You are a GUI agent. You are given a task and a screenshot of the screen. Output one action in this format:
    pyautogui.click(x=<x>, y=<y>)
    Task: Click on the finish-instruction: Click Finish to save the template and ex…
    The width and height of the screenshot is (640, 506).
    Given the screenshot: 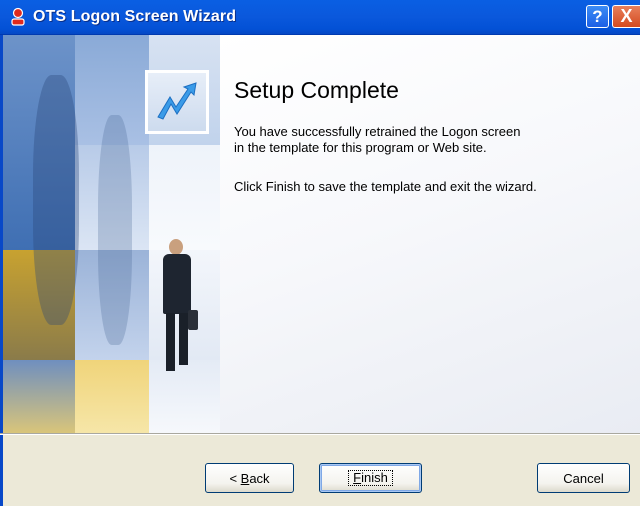 What is the action you would take?
    pyautogui.click(x=385, y=186)
    